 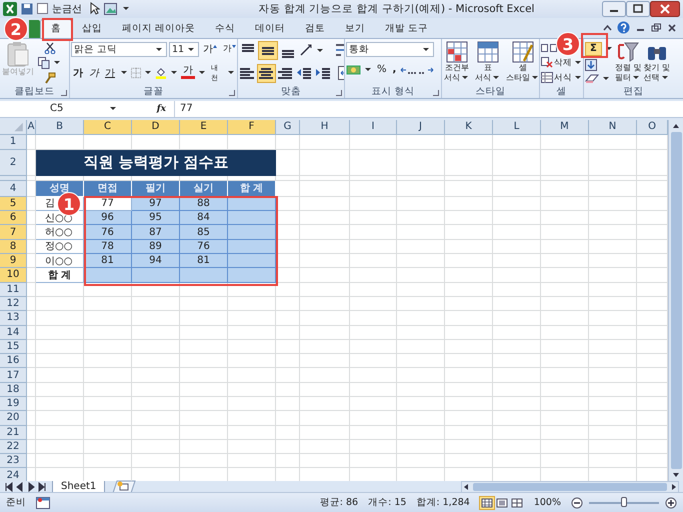 What do you see at coordinates (517, 127) in the screenshot?
I see `column-header: L` at bounding box center [517, 127].